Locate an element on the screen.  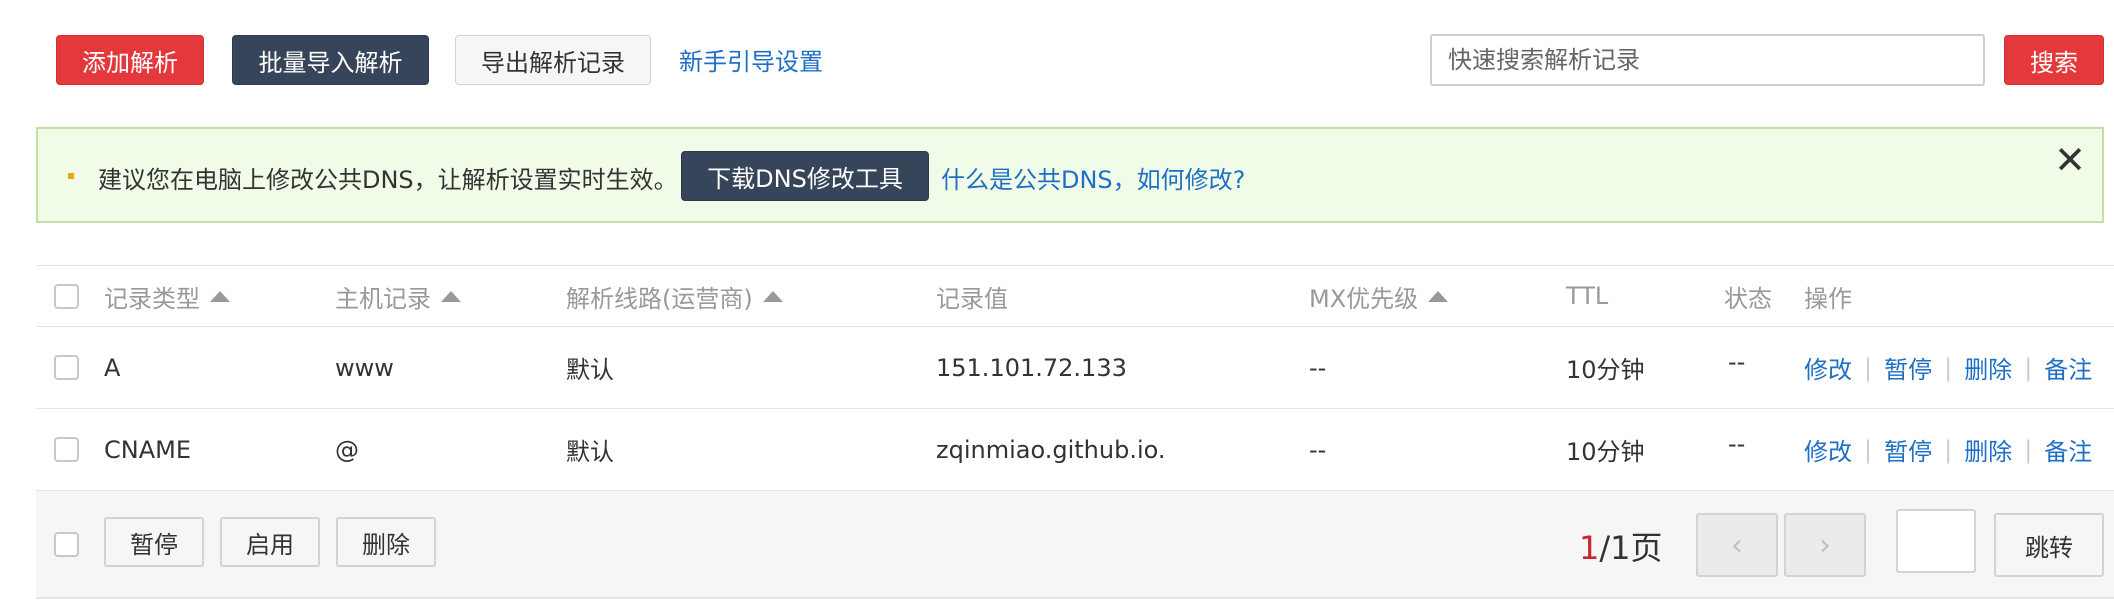
header-value: 记录值 is located at coordinates (972, 298).